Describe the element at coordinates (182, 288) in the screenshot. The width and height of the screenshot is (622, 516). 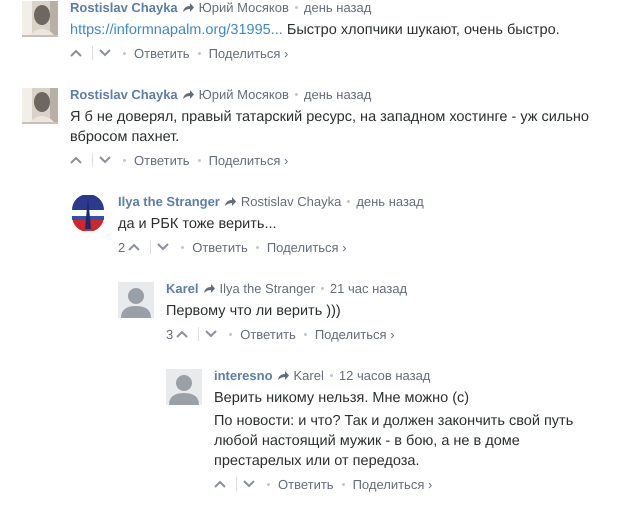
I see `author-name: Karel` at that location.